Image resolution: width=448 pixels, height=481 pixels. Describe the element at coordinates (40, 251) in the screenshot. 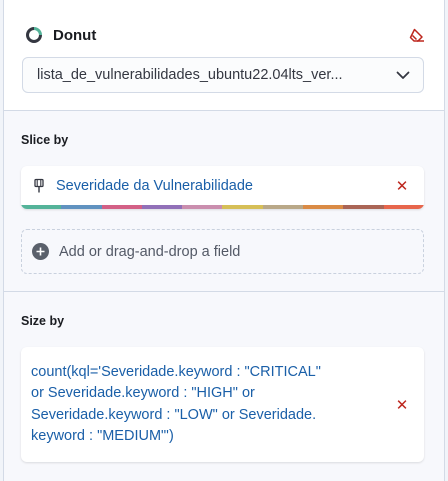

I see `plus-circle-icon` at that location.